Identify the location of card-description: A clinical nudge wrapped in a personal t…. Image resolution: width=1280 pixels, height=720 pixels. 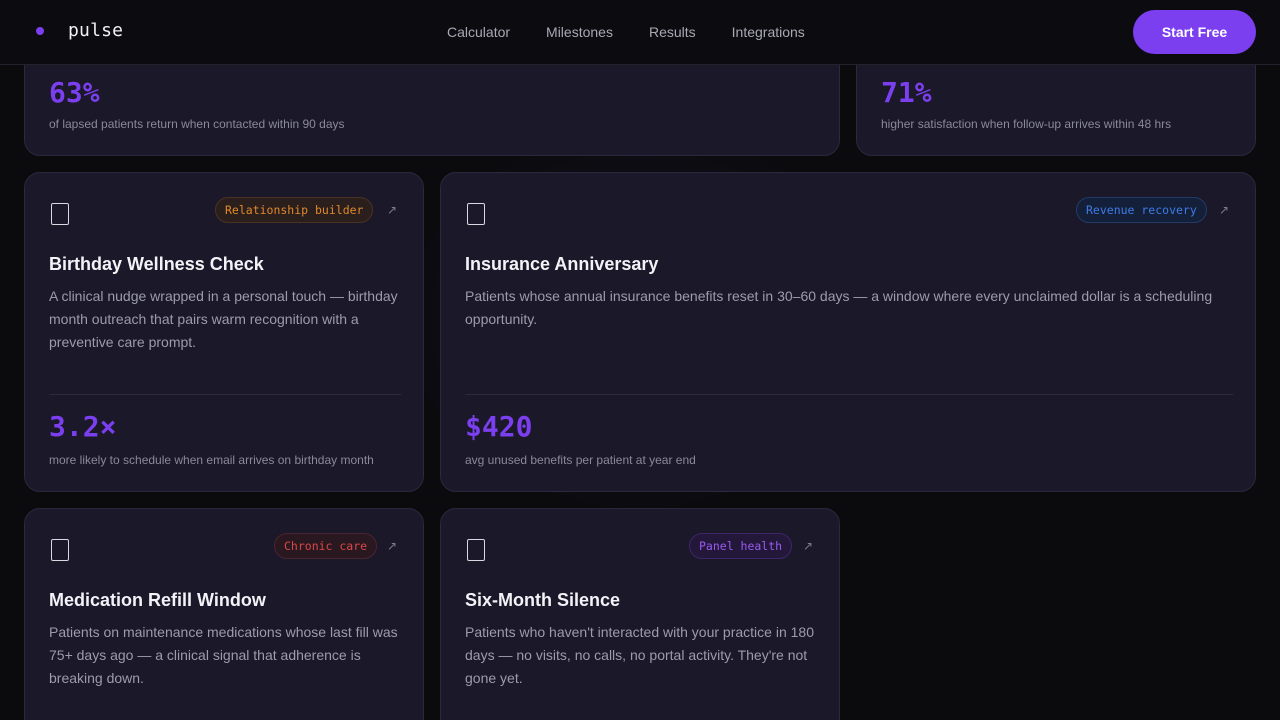
(223, 319).